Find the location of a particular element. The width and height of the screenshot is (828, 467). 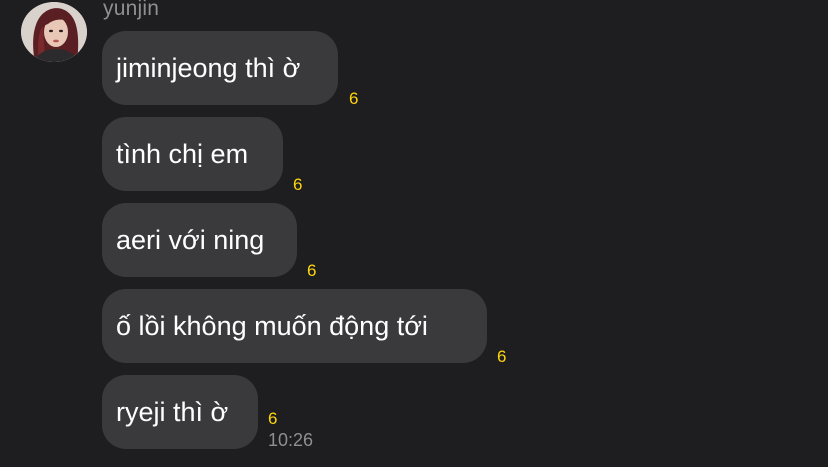

avatar-image is located at coordinates (54, 32).